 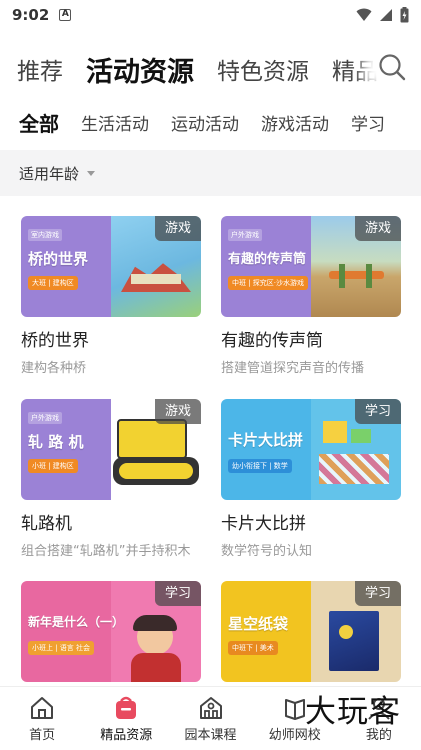 What do you see at coordinates (263, 524) in the screenshot?
I see `card-title: 卡片大比拼` at bounding box center [263, 524].